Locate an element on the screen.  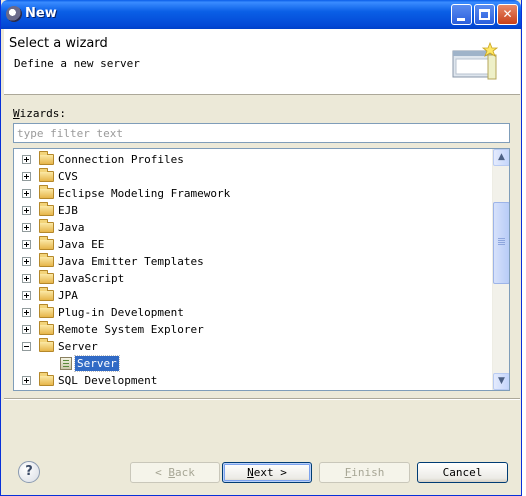
tree-category-item: Java EE is located at coordinates (253, 244).